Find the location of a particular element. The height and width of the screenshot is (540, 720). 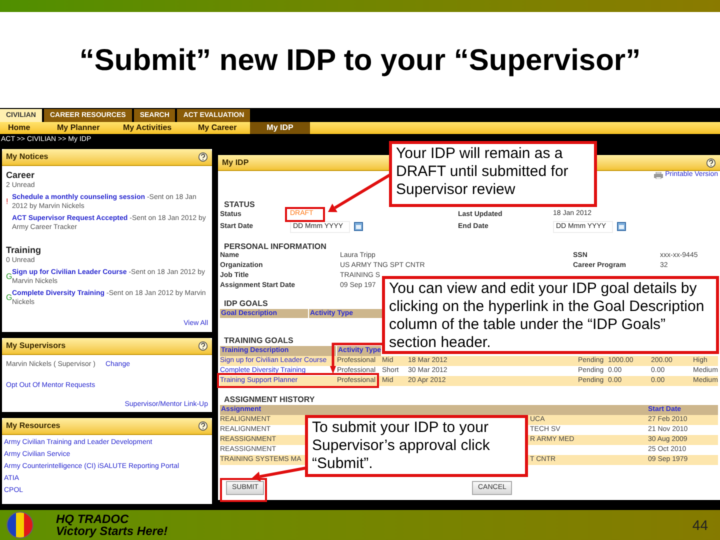

printer-icon is located at coordinates (659, 175).